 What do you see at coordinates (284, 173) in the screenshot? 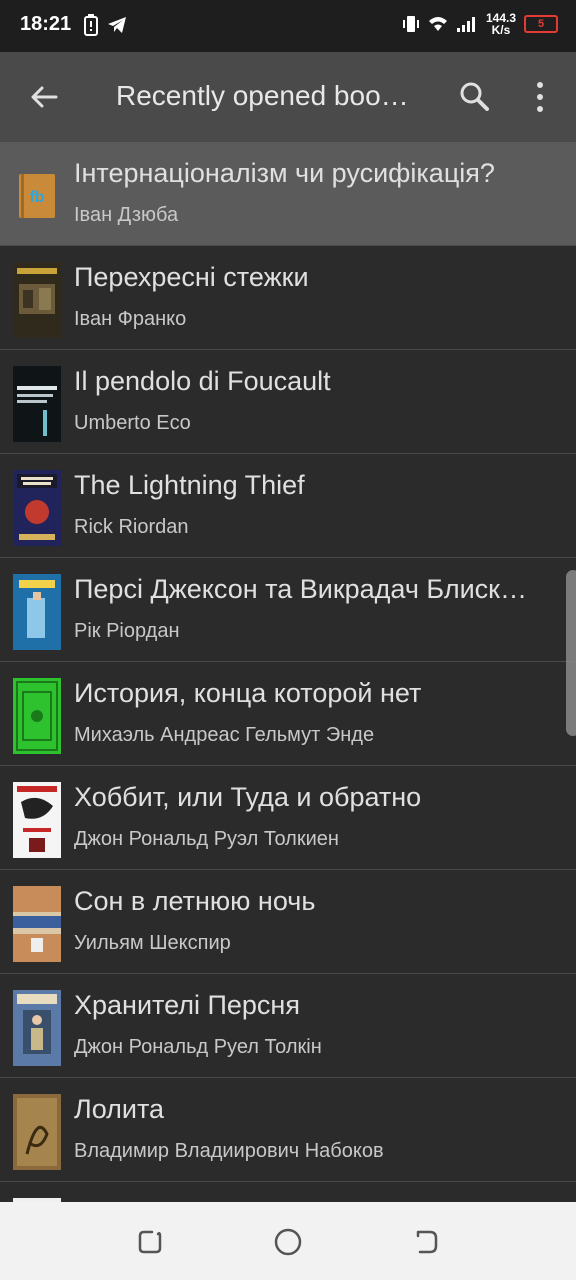
I see `book-title: Інтернаціоналізм чи русифікація?` at bounding box center [284, 173].